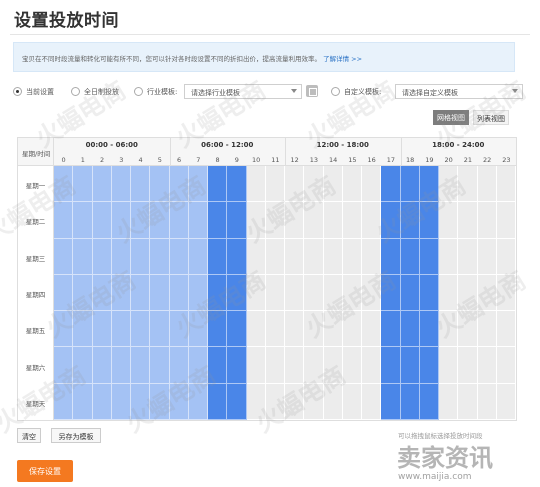 The width and height of the screenshot is (540, 487). I want to click on radio-industry-template, so click(138, 91).